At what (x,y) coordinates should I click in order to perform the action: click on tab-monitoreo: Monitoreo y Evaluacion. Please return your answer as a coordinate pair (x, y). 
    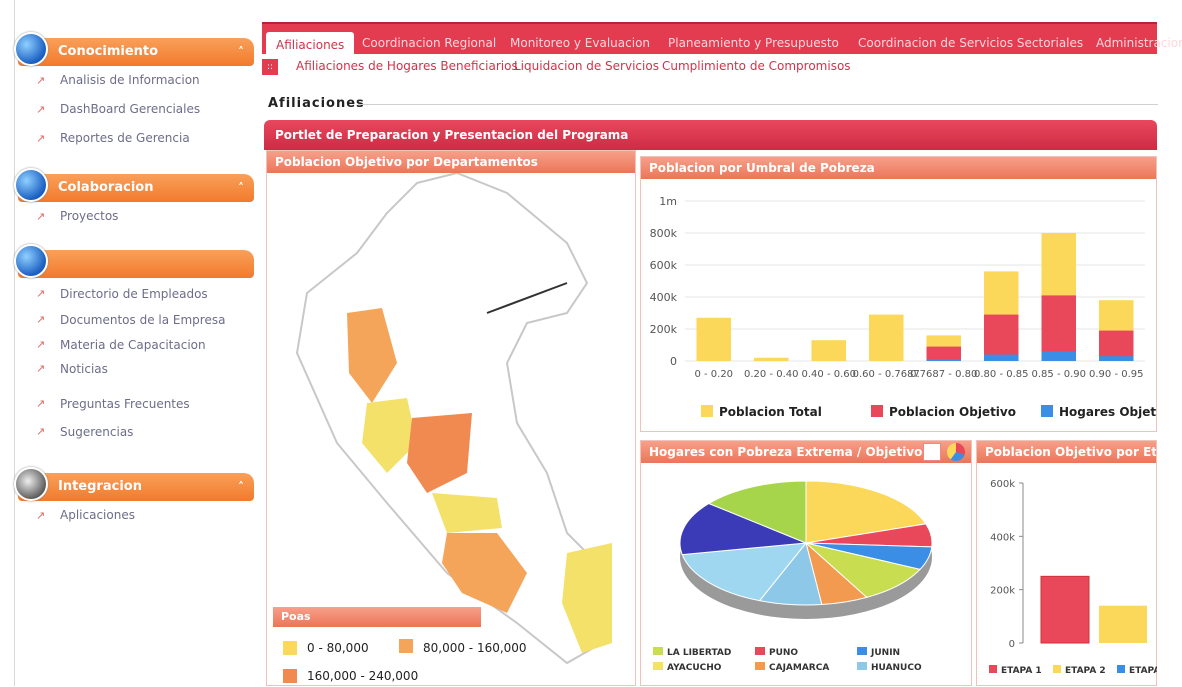
    Looking at the image, I should click on (580, 43).